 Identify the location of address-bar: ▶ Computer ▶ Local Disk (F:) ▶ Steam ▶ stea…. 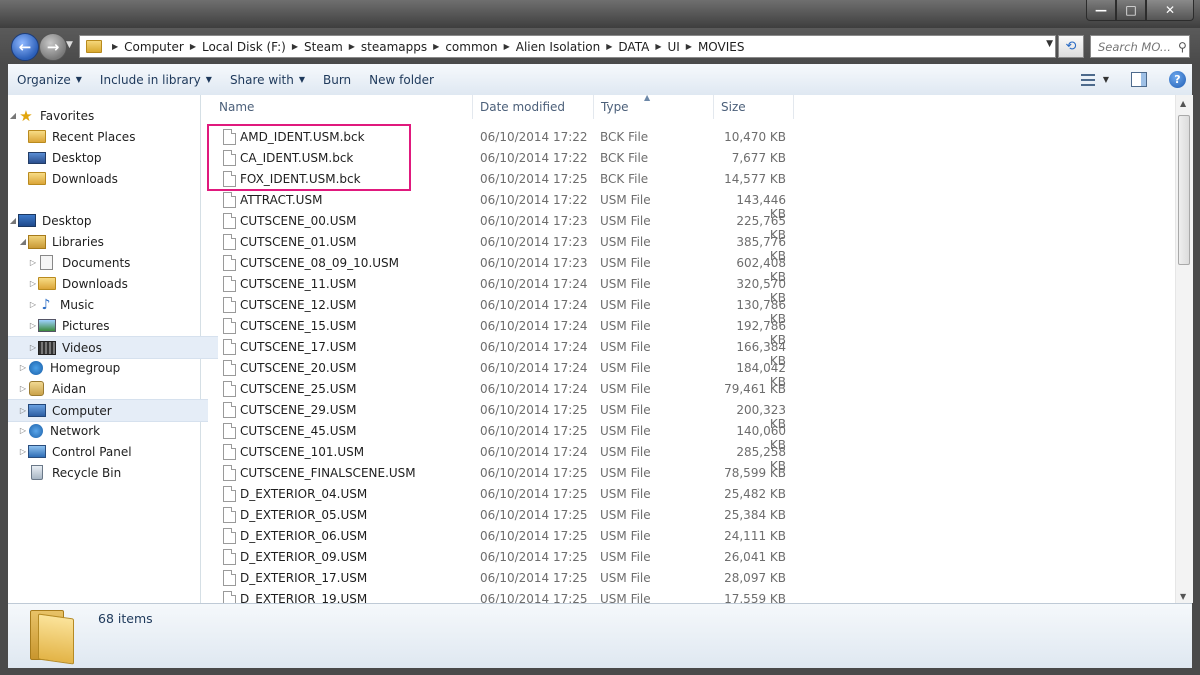
(567, 46).